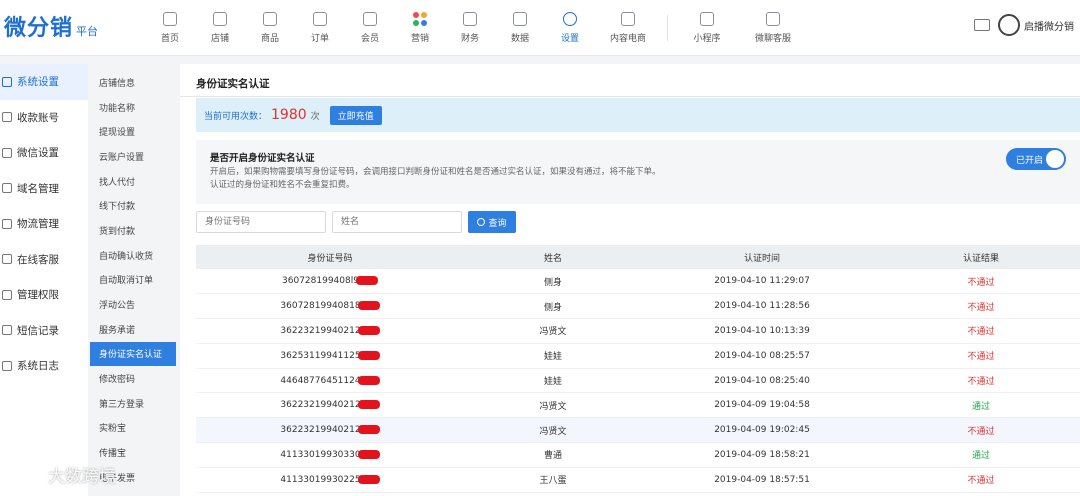 This screenshot has height=496, width=1080. What do you see at coordinates (44, 260) in the screenshot?
I see `sidebar-item-5: 在线客服` at bounding box center [44, 260].